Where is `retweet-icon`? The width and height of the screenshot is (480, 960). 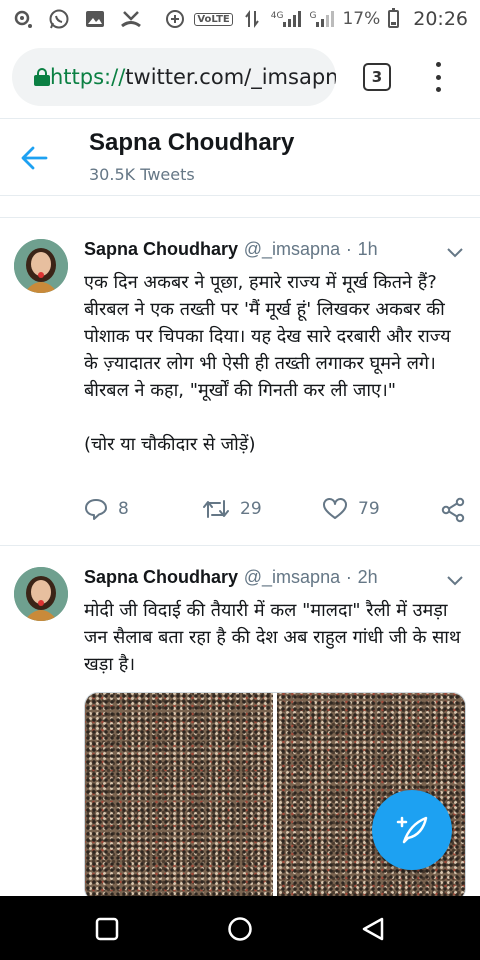 retweet-icon is located at coordinates (216, 509).